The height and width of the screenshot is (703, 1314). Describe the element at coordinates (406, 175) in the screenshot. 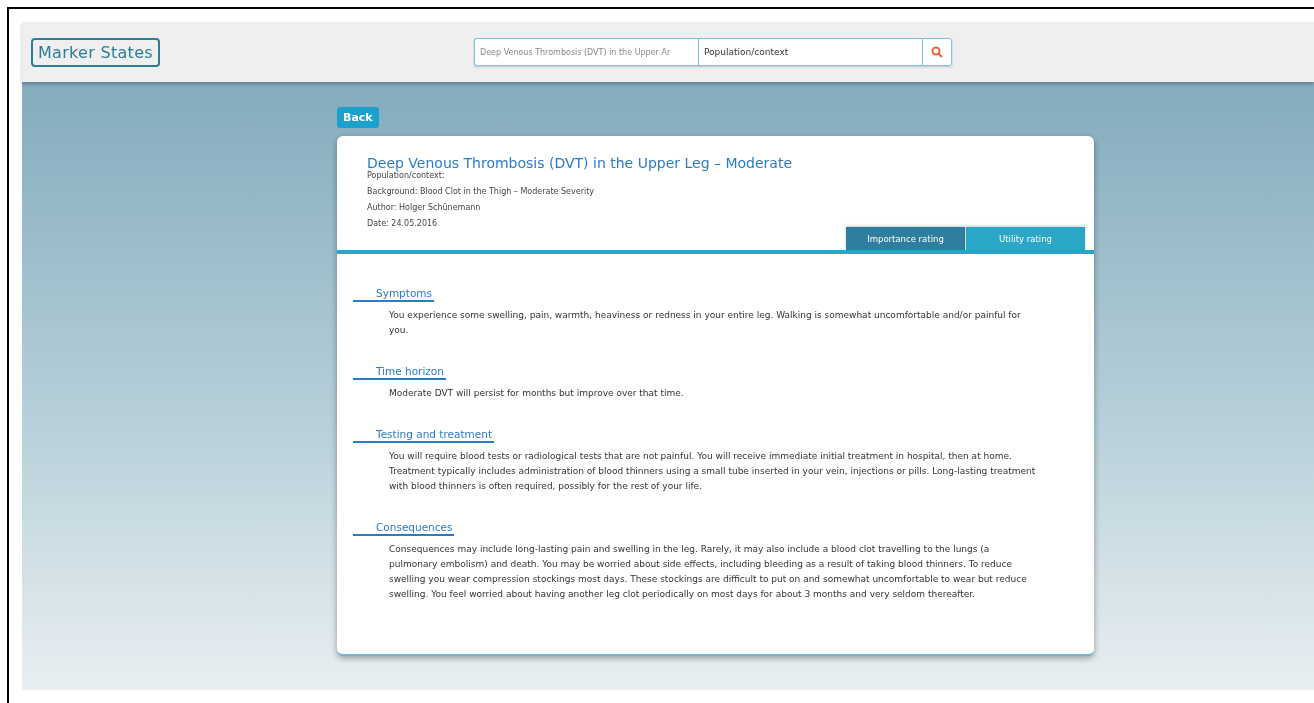

I see `meta-text: Population/context:` at that location.